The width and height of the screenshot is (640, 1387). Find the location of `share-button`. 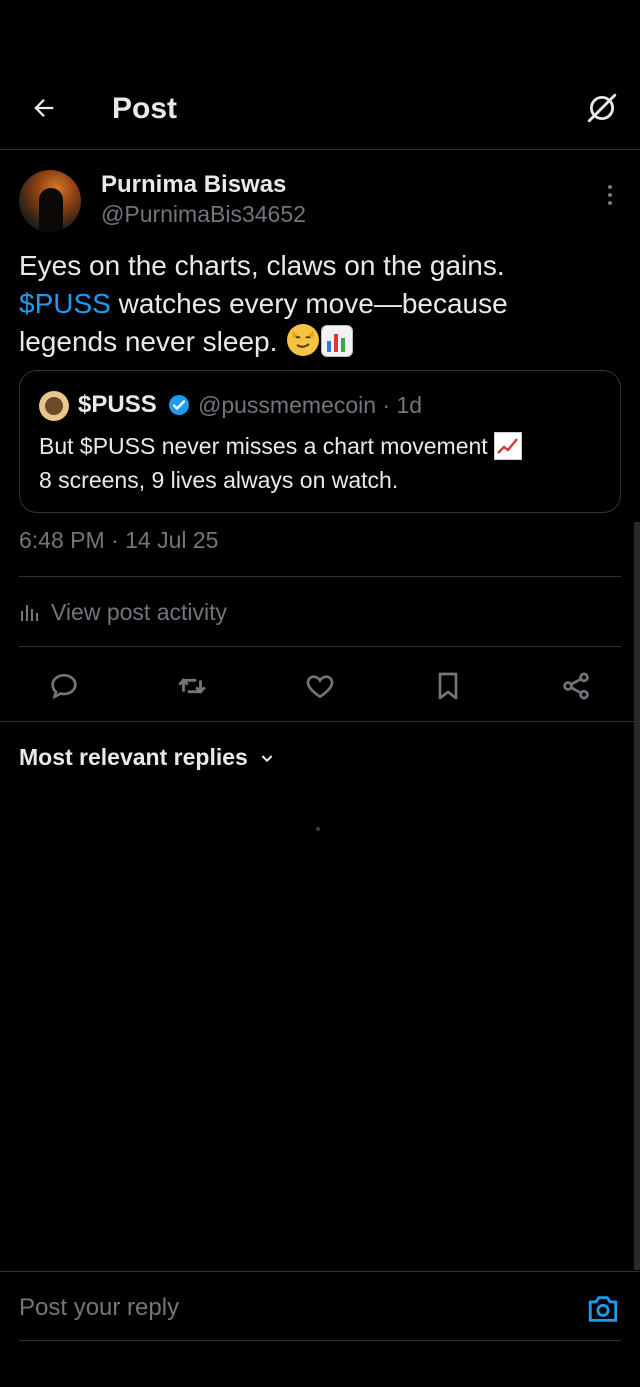

share-button is located at coordinates (576, 686).